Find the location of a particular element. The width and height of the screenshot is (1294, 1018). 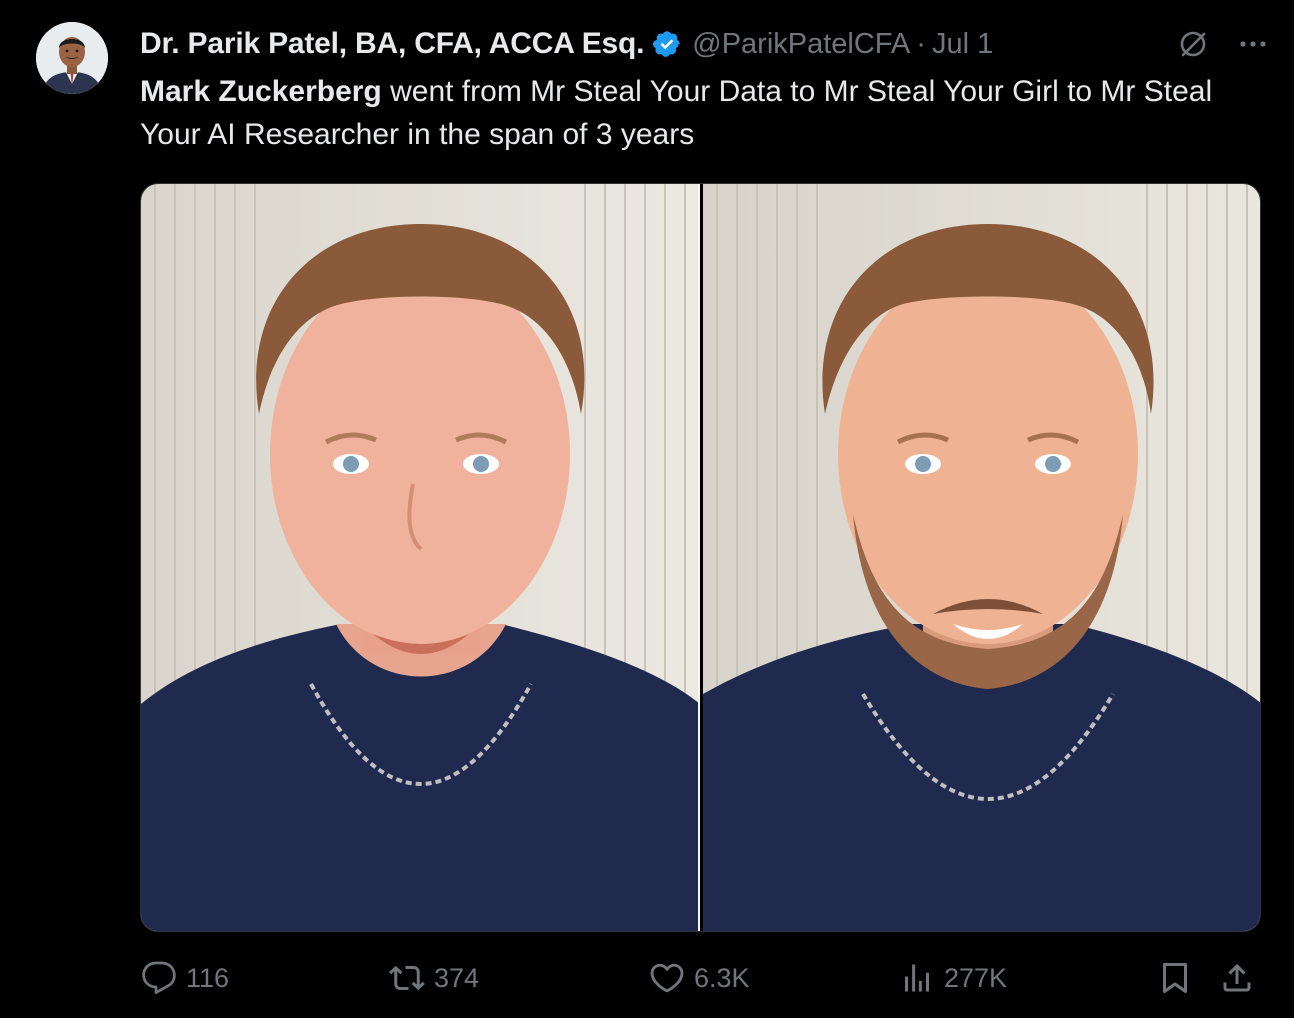

media-divider is located at coordinates (699, 557).